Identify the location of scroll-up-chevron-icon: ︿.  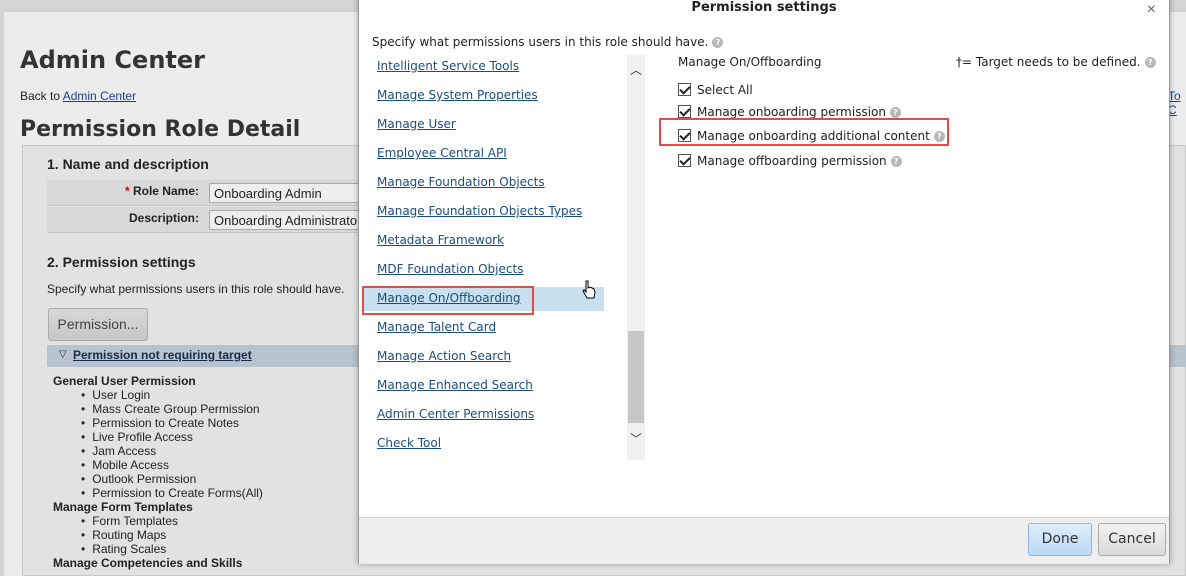
(636, 71).